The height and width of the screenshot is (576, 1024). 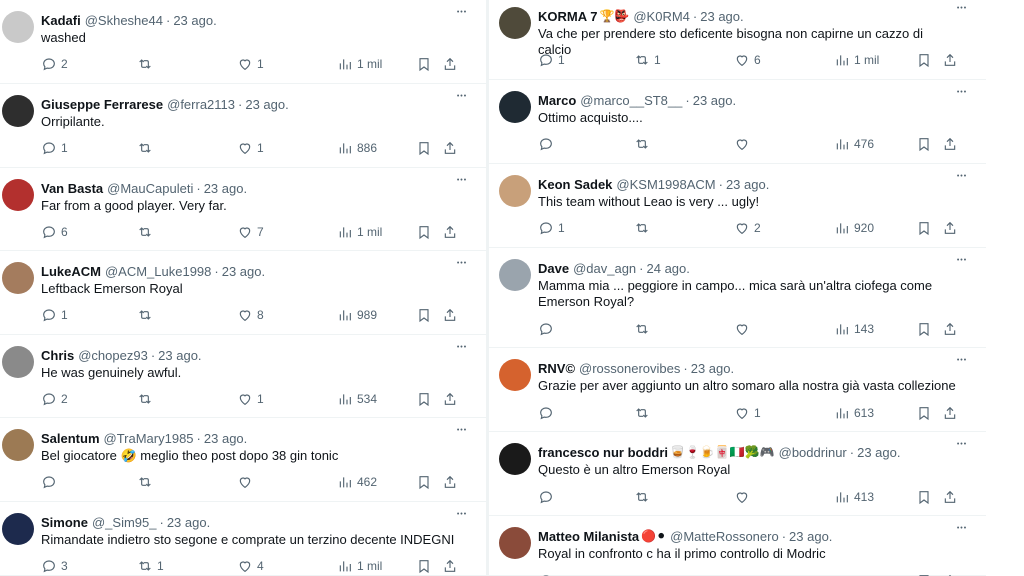 I want to click on user-handle: @ferra2113, so click(x=201, y=104).